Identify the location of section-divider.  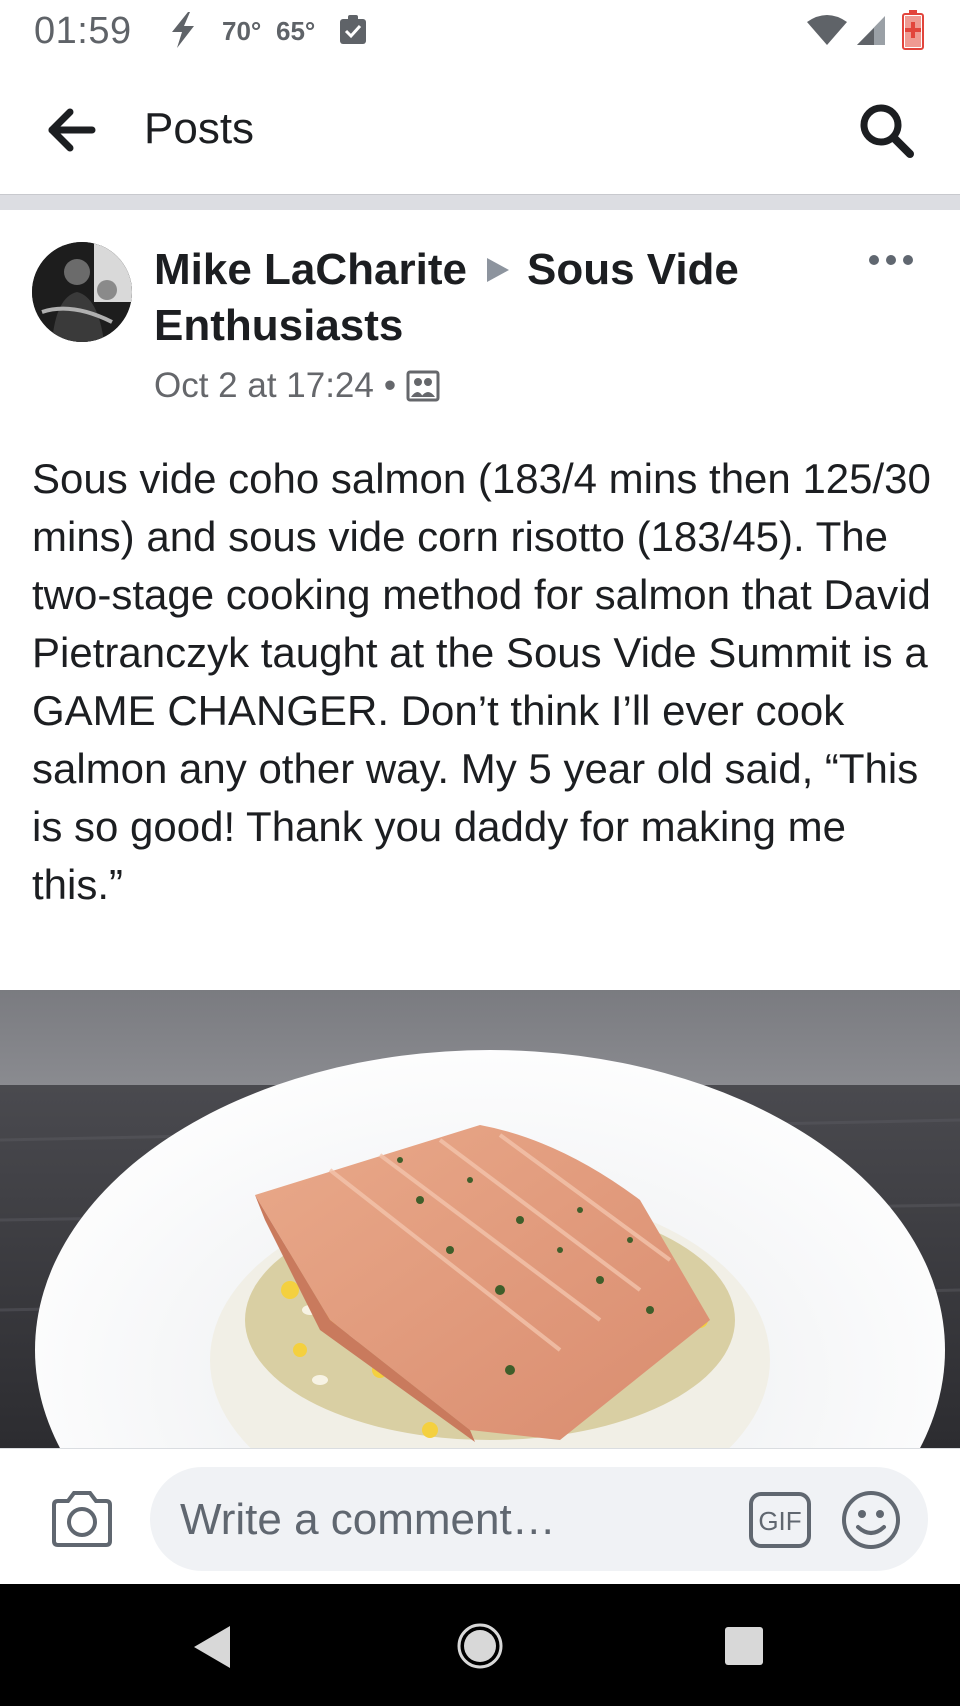
(480, 202).